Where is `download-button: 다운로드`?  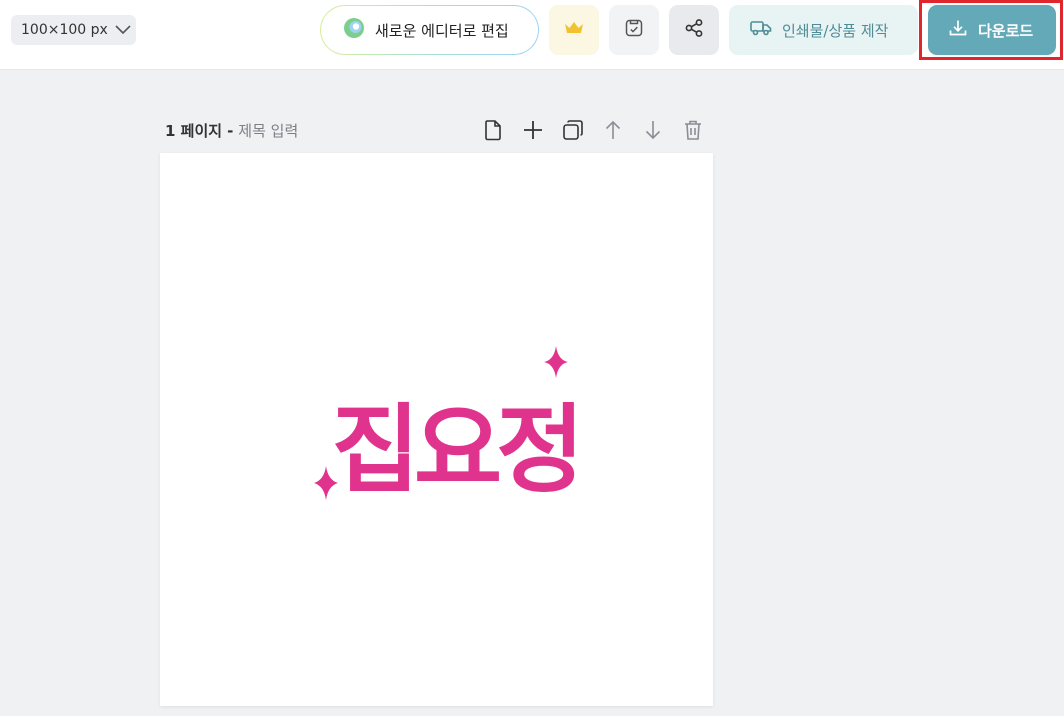
download-button: 다운로드 is located at coordinates (992, 30).